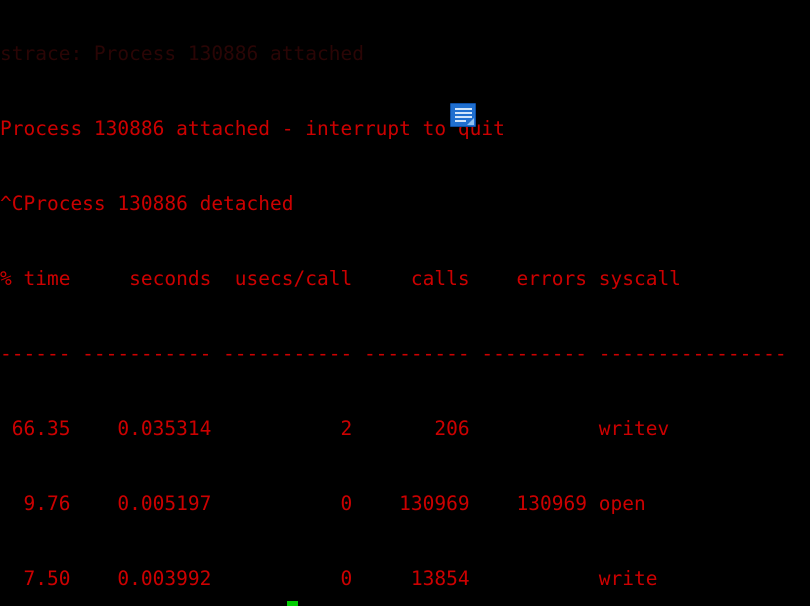 The width and height of the screenshot is (810, 606). What do you see at coordinates (470, 121) in the screenshot?
I see `document-corner-fold` at bounding box center [470, 121].